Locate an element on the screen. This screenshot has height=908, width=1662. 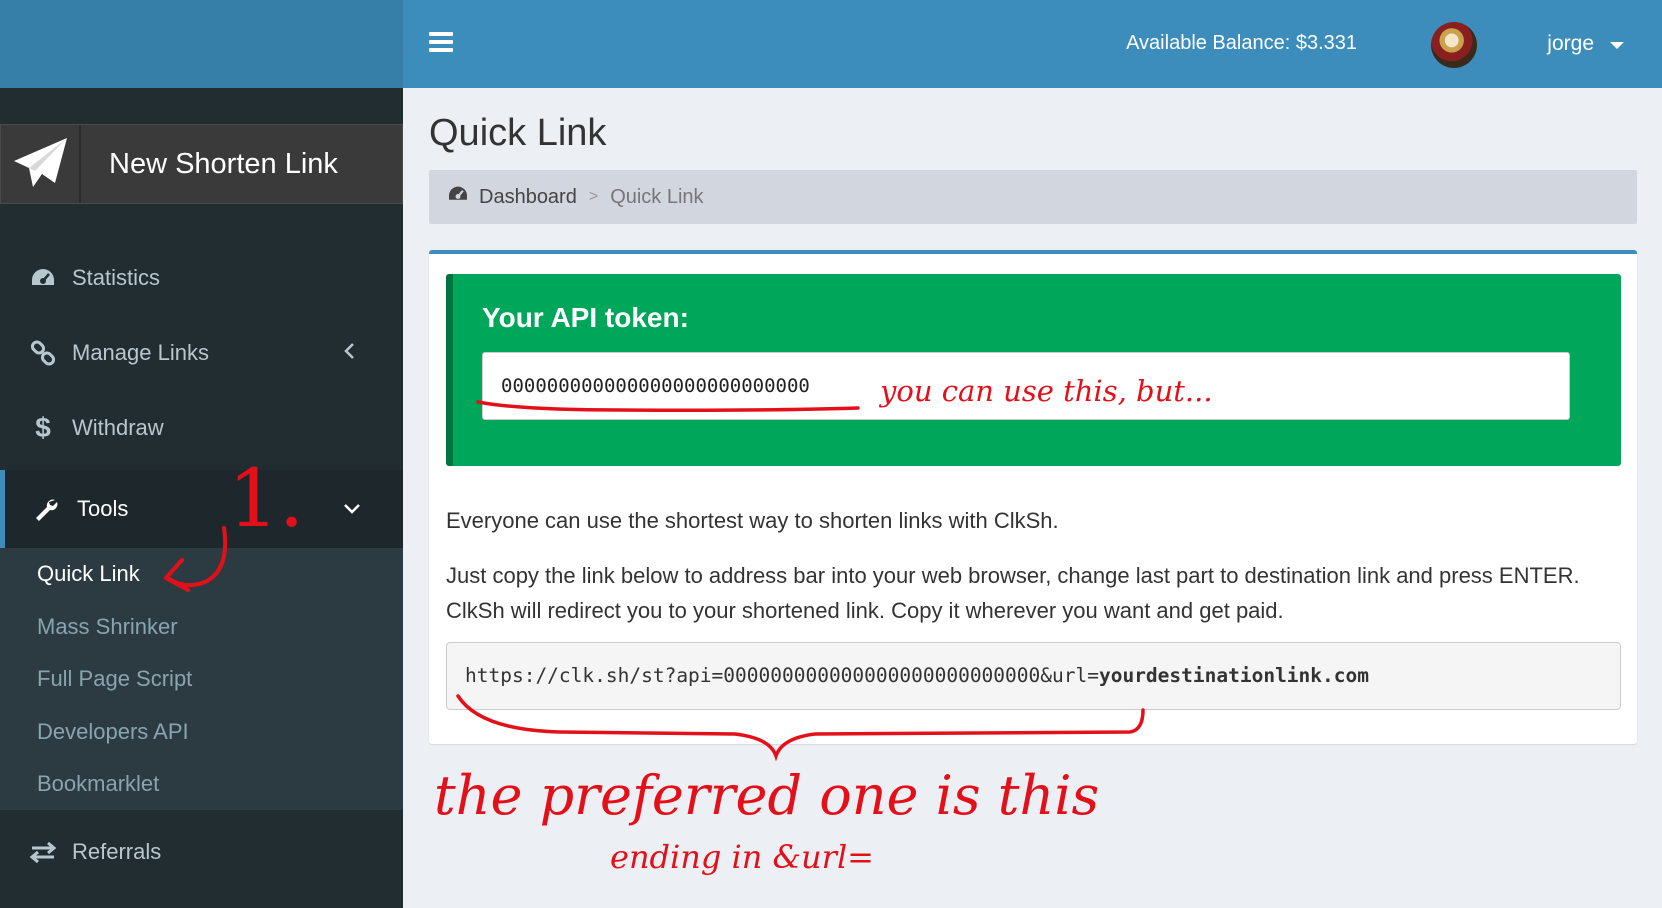
breadcrumb-current: Quick Link is located at coordinates (657, 196).